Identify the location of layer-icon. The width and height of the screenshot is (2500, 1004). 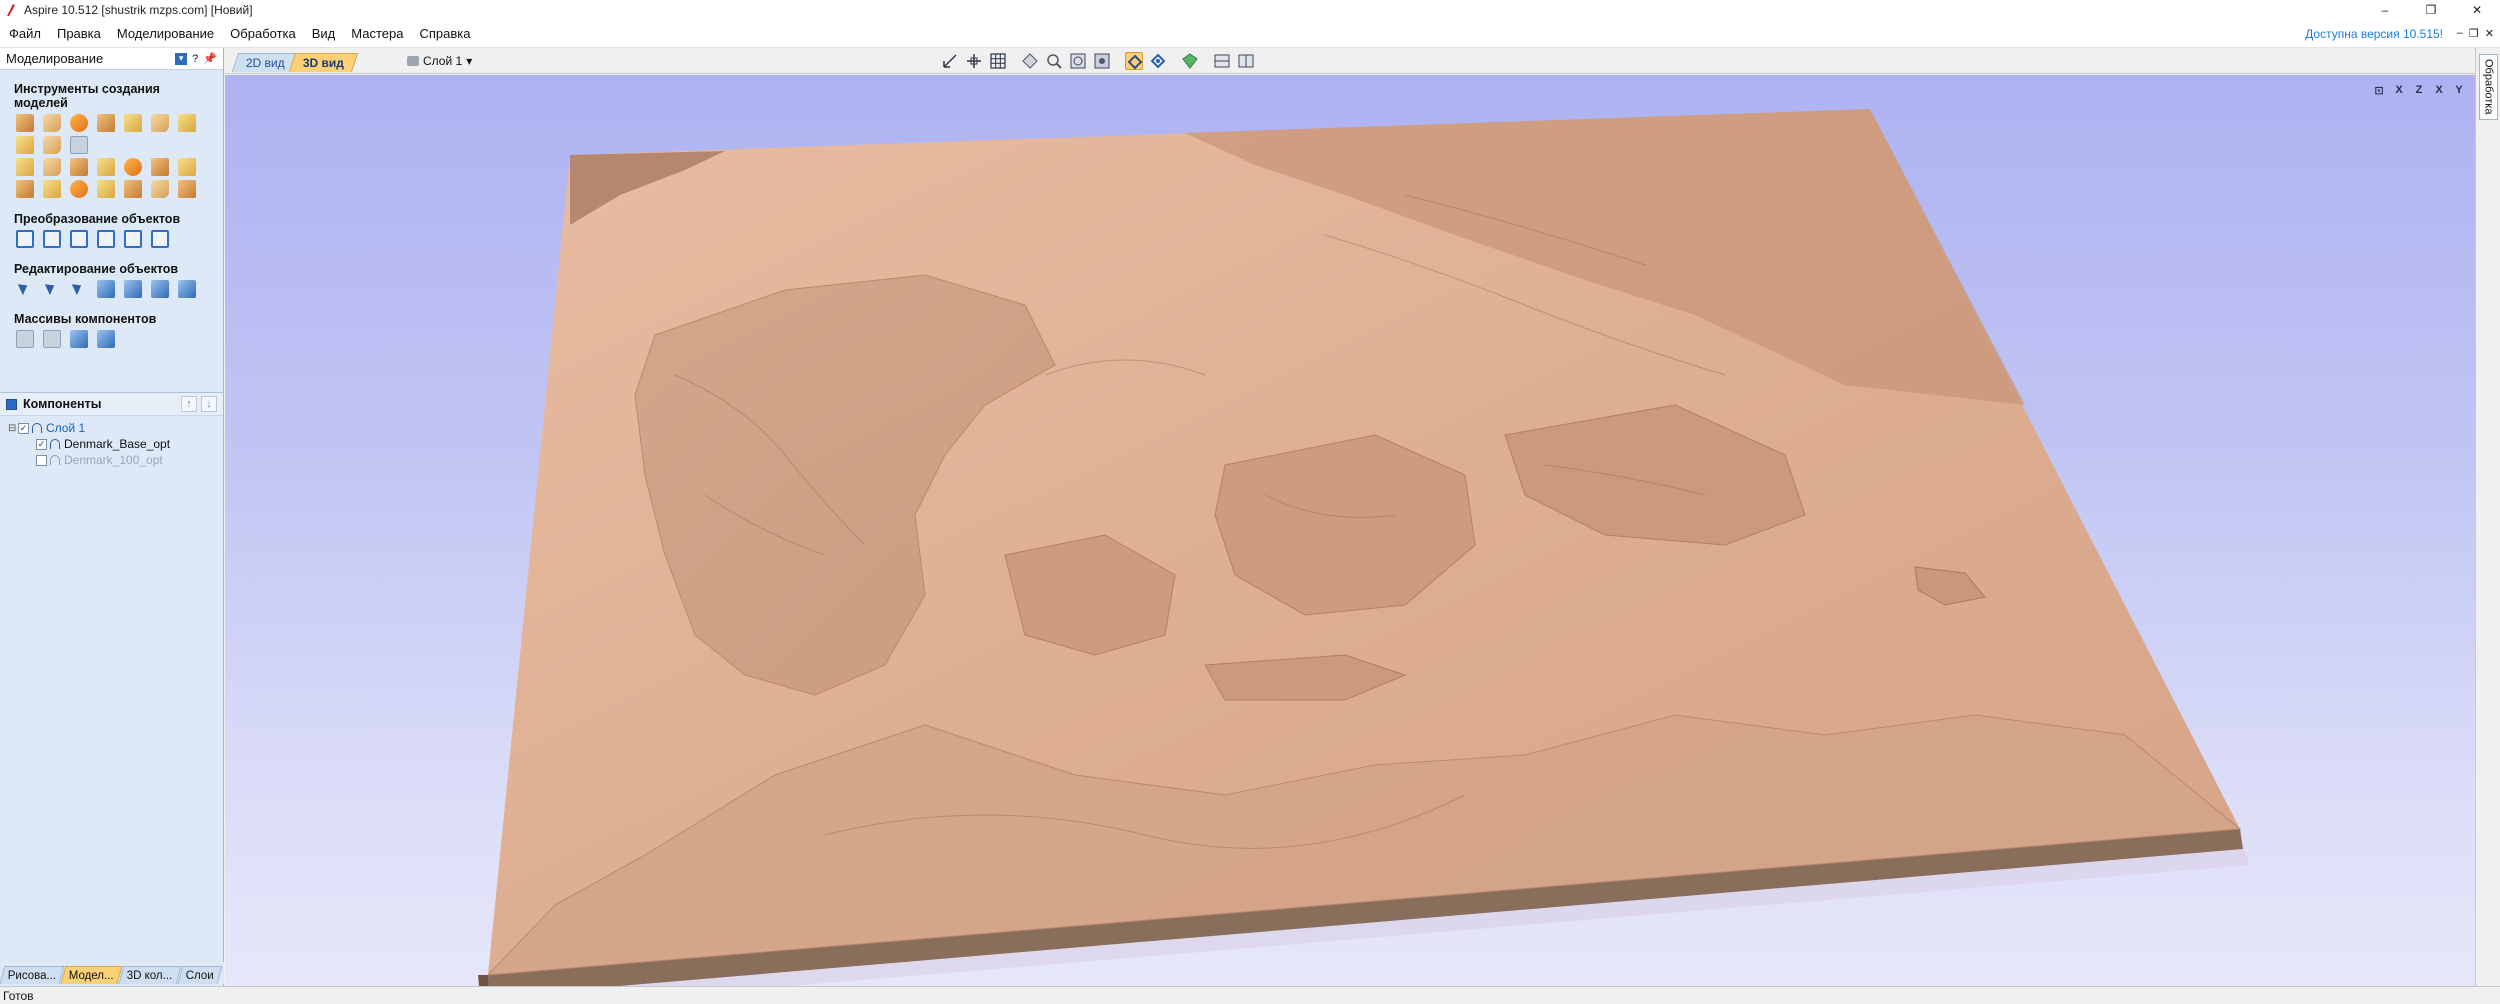
(37, 428).